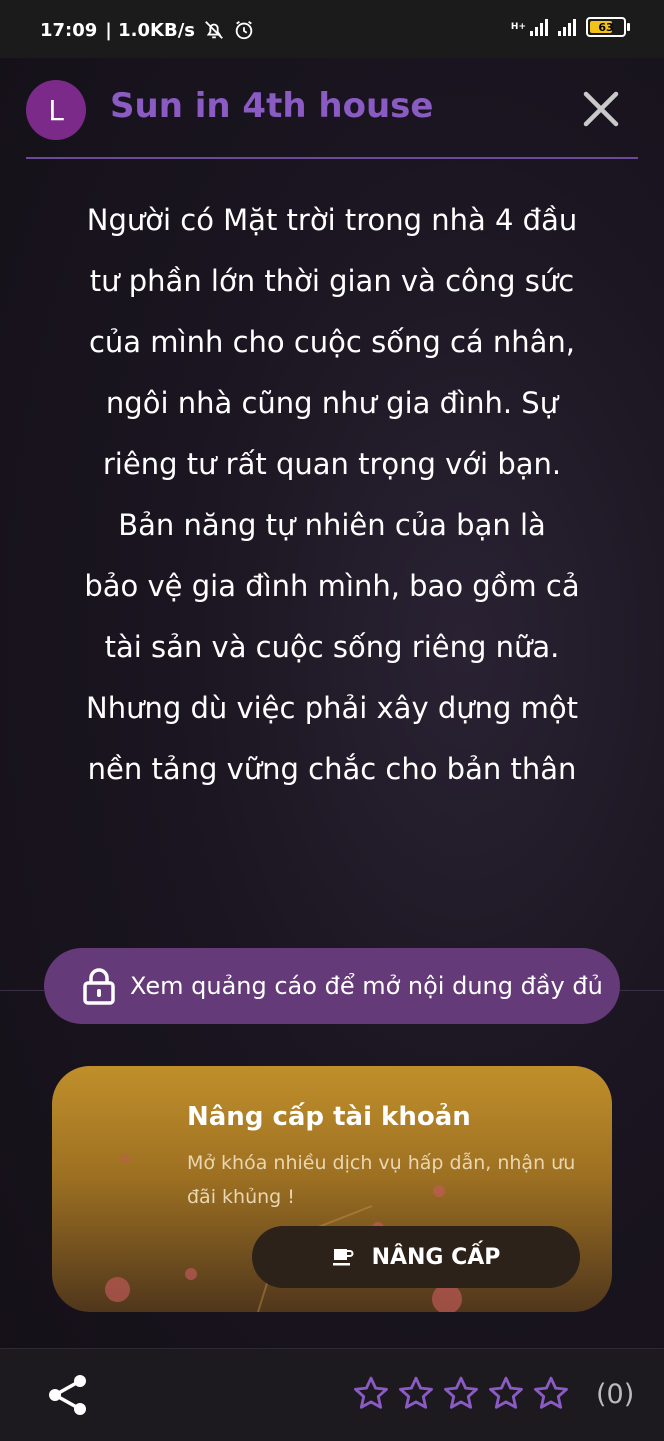  What do you see at coordinates (366, 986) in the screenshot?
I see `watch-ad-label: Xem quảng cáo để mở nội dung đầy đủ` at bounding box center [366, 986].